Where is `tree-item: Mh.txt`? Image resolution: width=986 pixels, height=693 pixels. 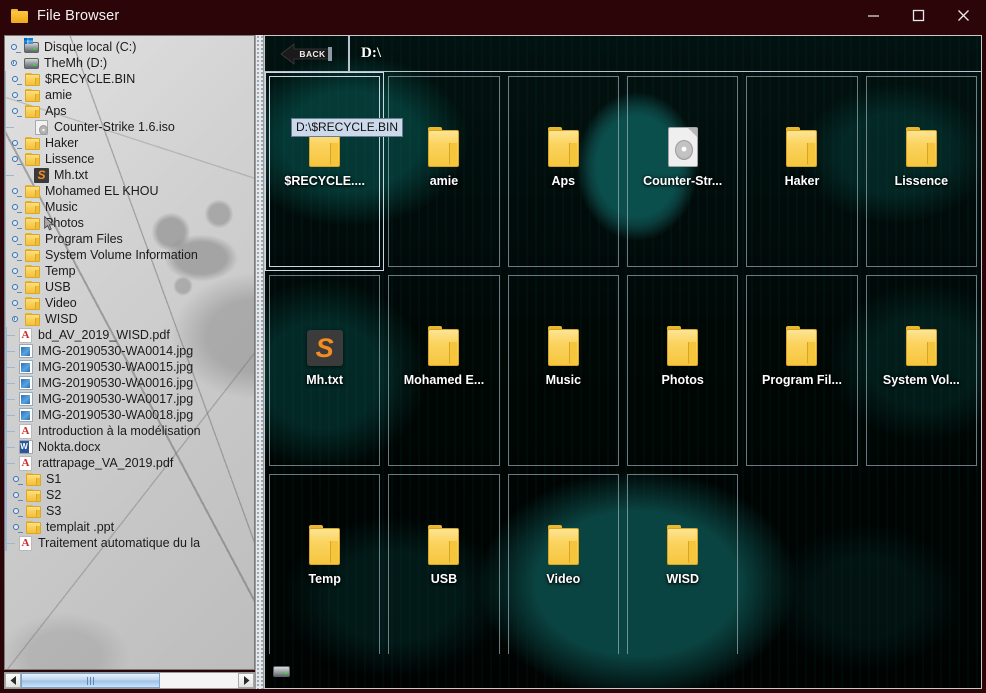
tree-item: Mh.txt is located at coordinates (129, 175).